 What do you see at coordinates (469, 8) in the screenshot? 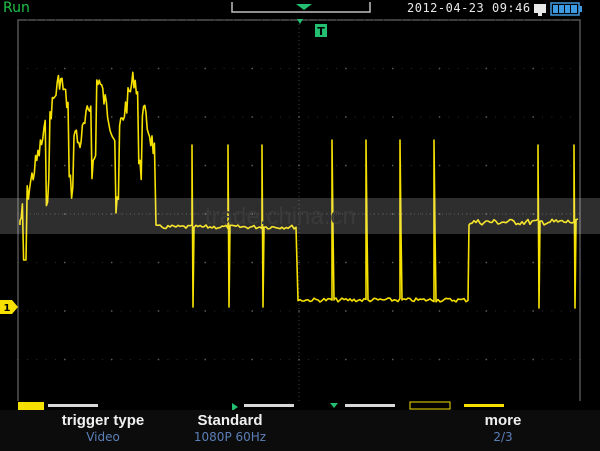
I see `datetime-display: 2012-04-23 09:46` at bounding box center [469, 8].